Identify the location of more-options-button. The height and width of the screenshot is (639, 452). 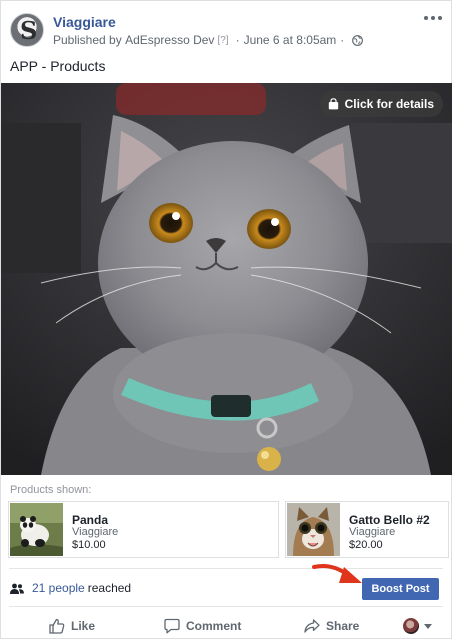
(433, 18).